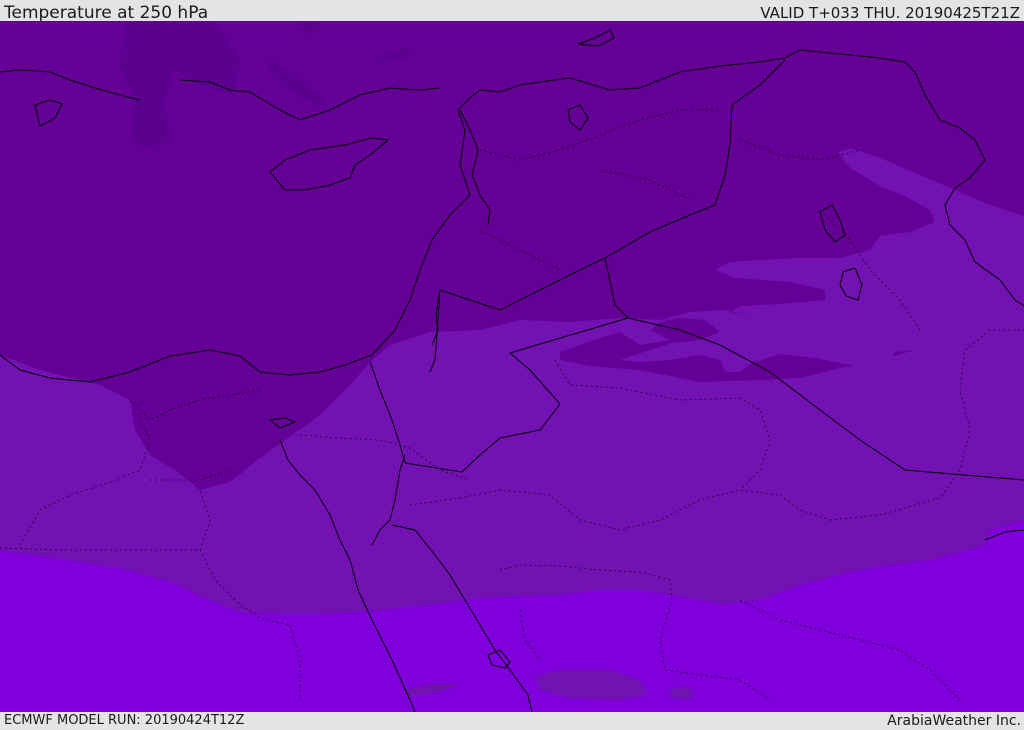  I want to click on model-run: ECMWF MODEL RUN: 20190424T12Z, so click(124, 720).